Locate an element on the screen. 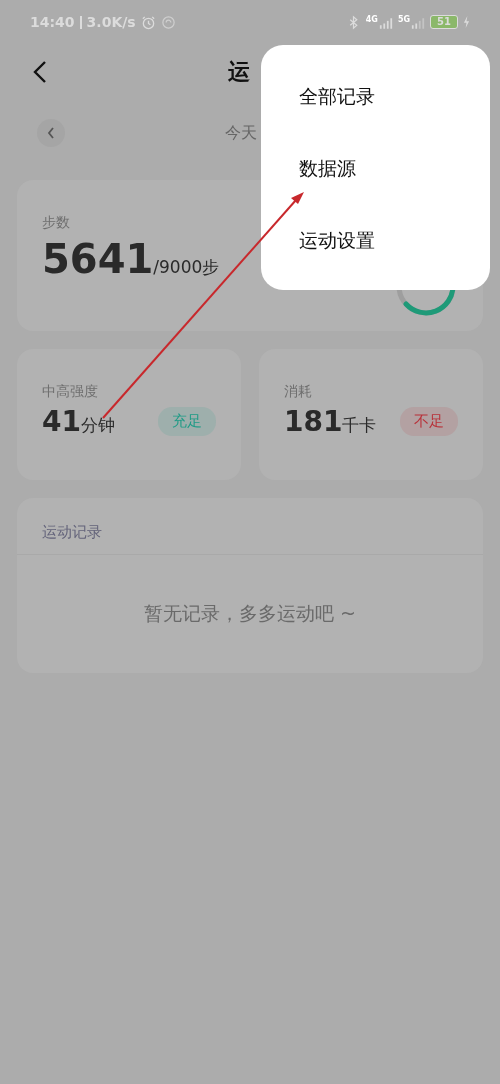 The width and height of the screenshot is (500, 1084). previous-day-button is located at coordinates (51, 133).